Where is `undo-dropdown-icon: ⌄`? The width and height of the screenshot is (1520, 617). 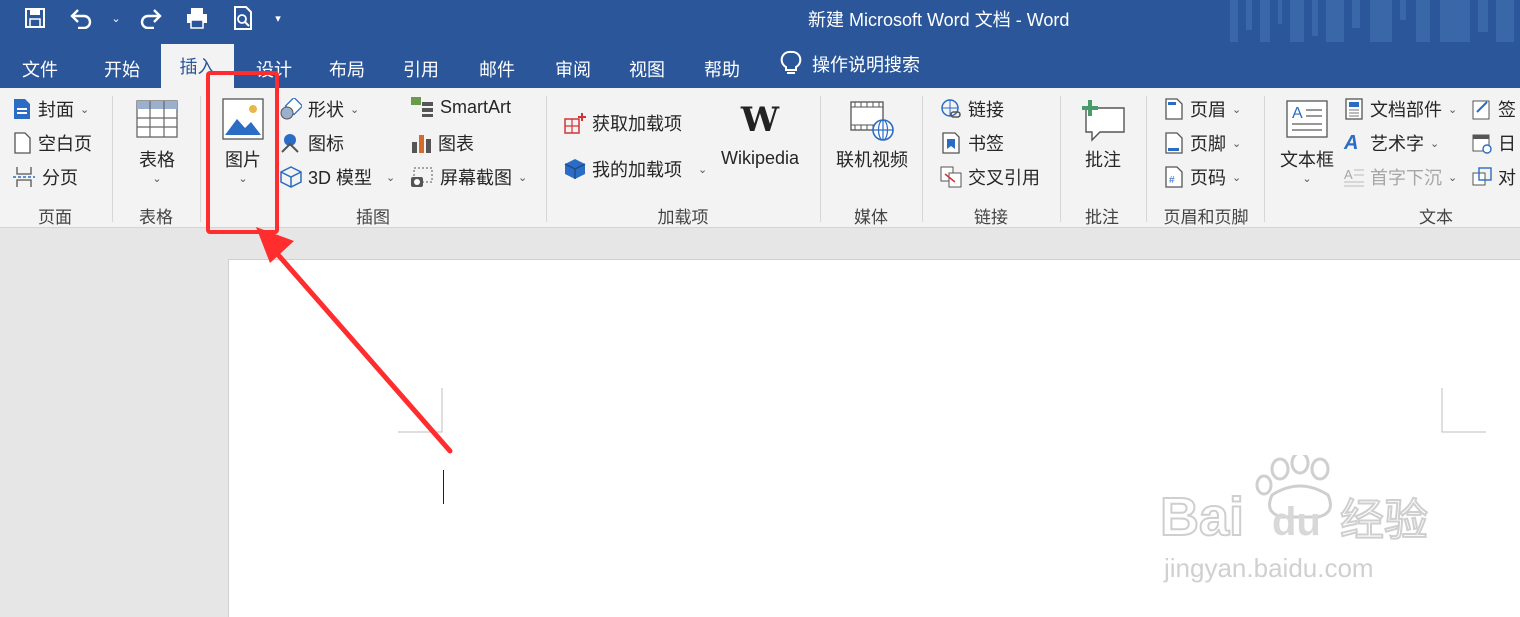 undo-dropdown-icon: ⌄ is located at coordinates (116, 18).